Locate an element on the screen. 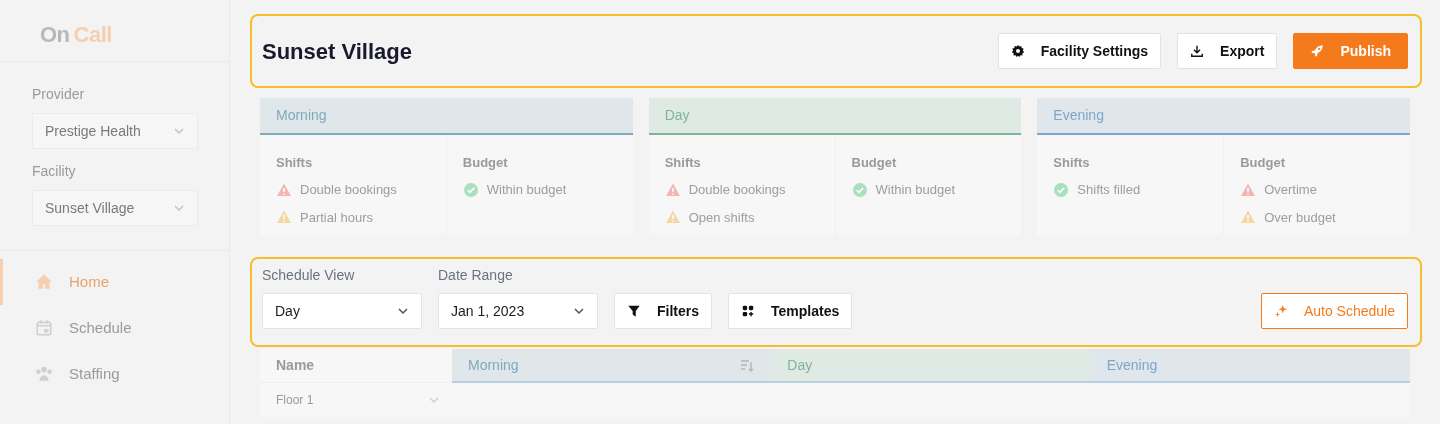 This screenshot has width=1440, height=424. column-header: Morning is located at coordinates (612, 366).